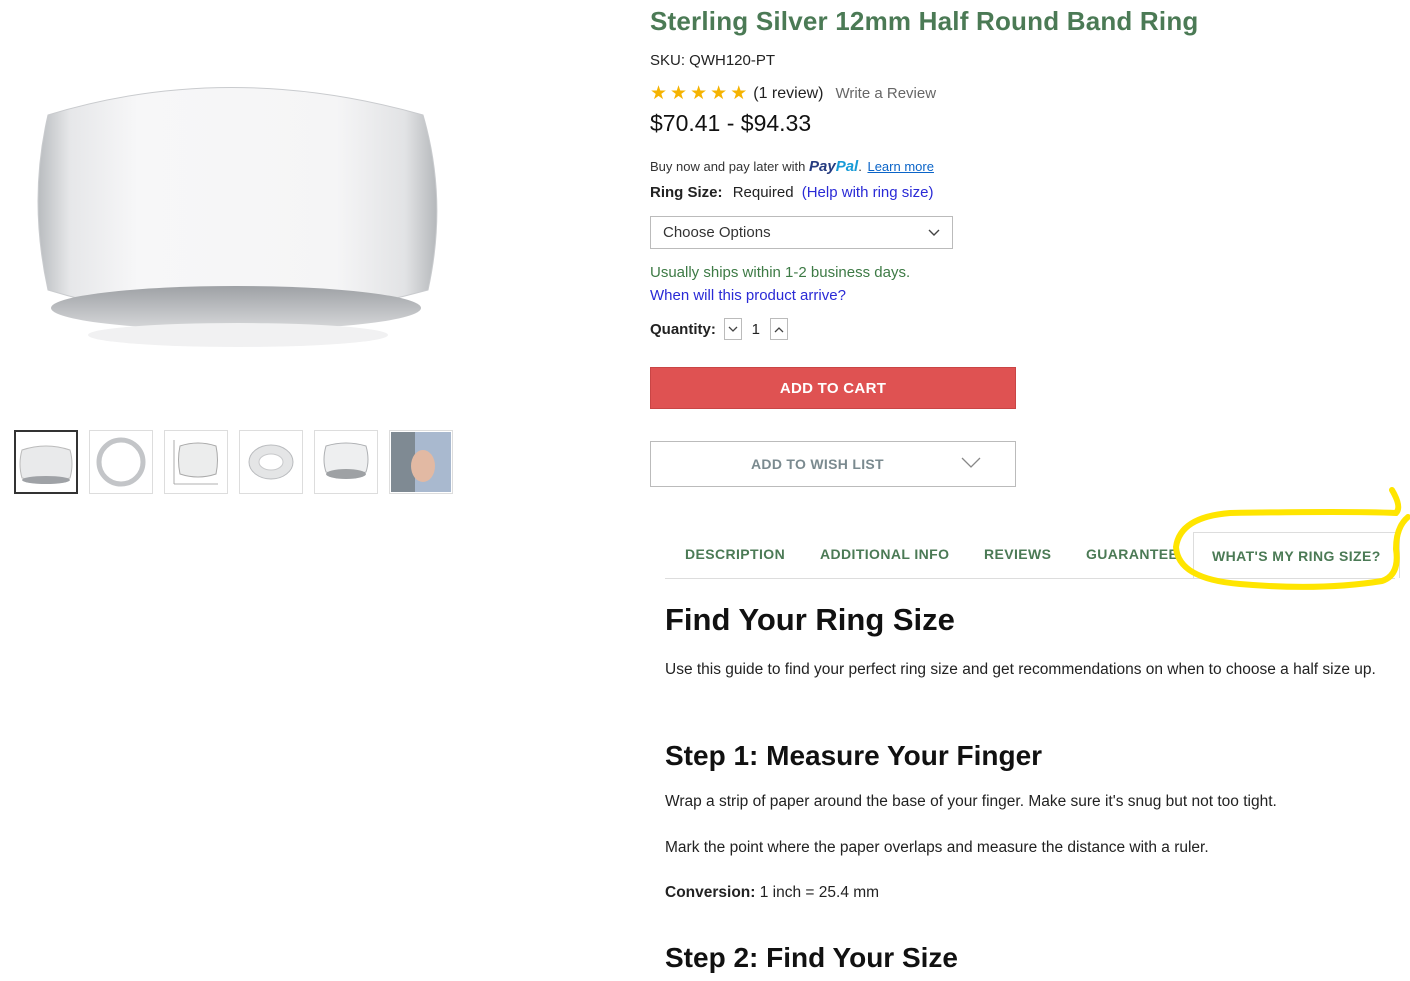 This screenshot has width=1410, height=981. What do you see at coordinates (885, 93) in the screenshot?
I see `write-review-link: Write a Review` at bounding box center [885, 93].